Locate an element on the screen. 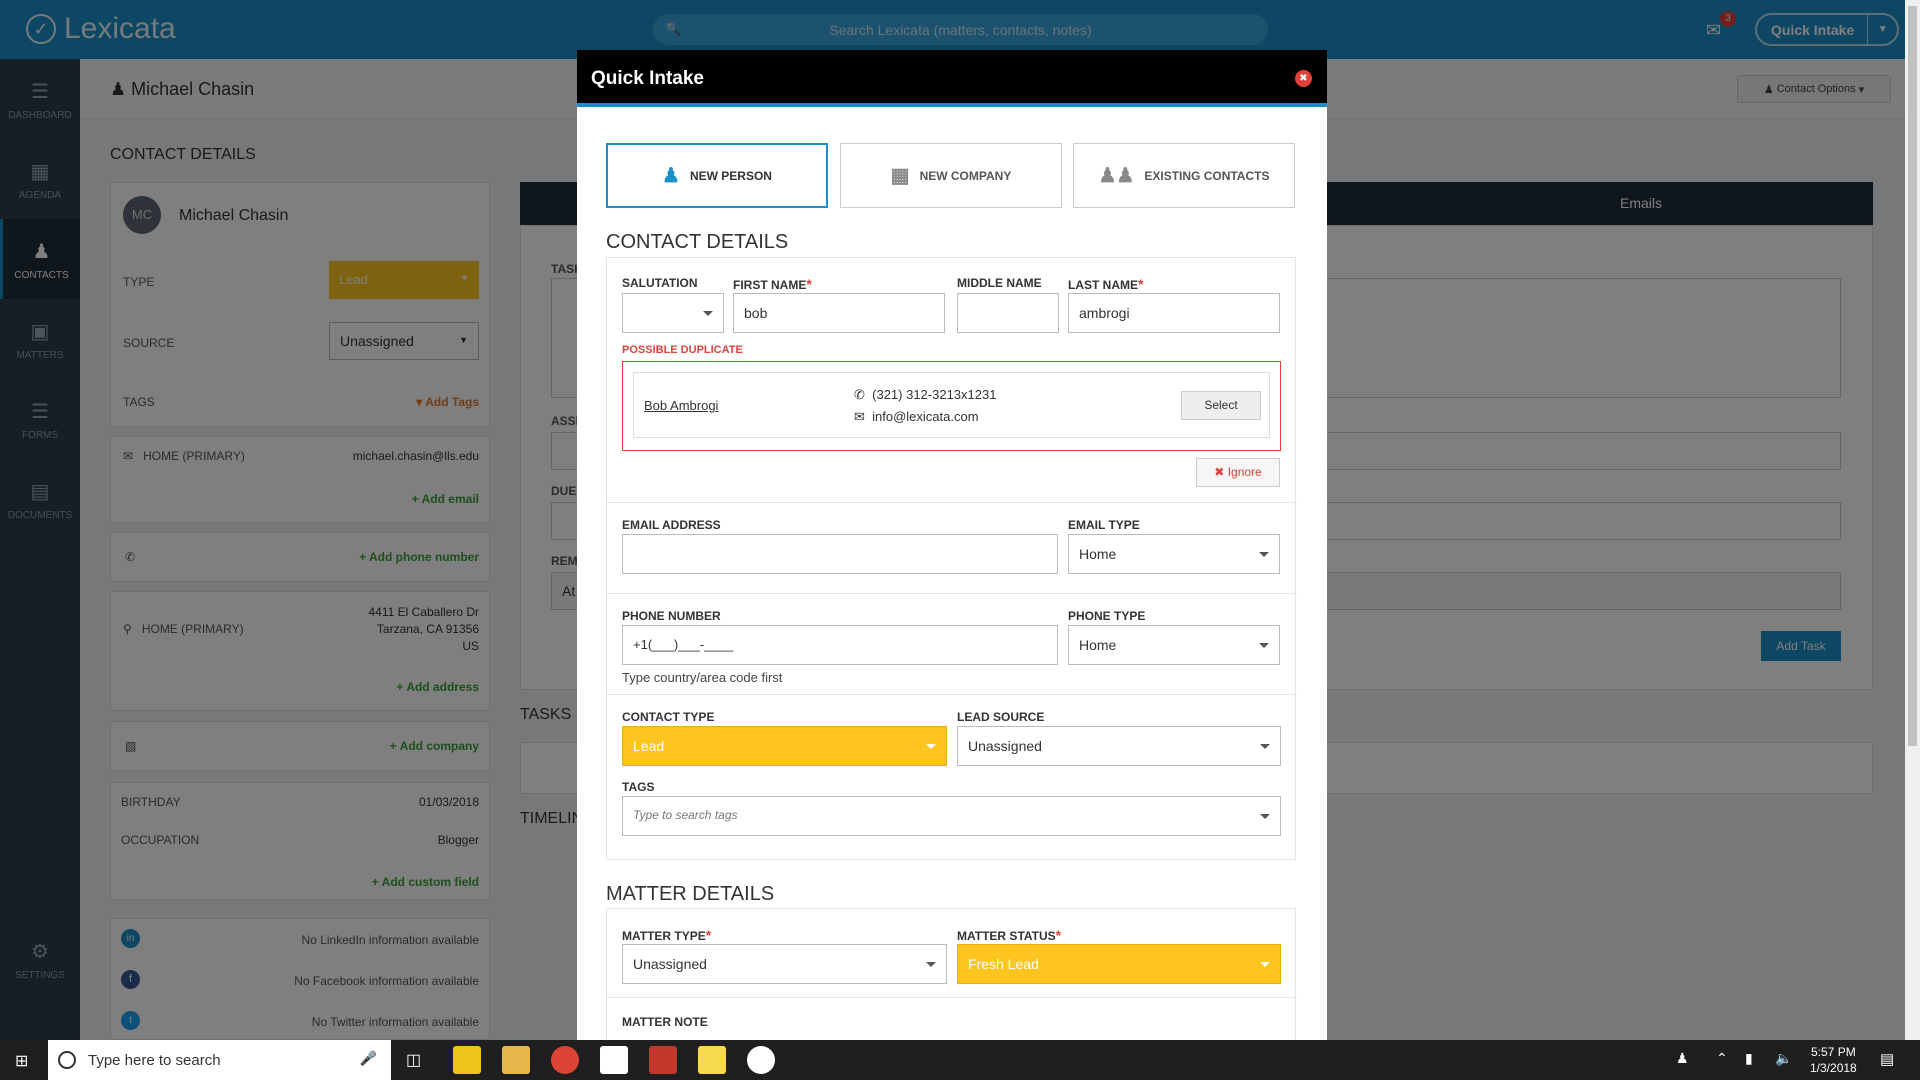 This screenshot has width=1920, height=1080. last-name-label-text: LAST NAME is located at coordinates (1103, 285).